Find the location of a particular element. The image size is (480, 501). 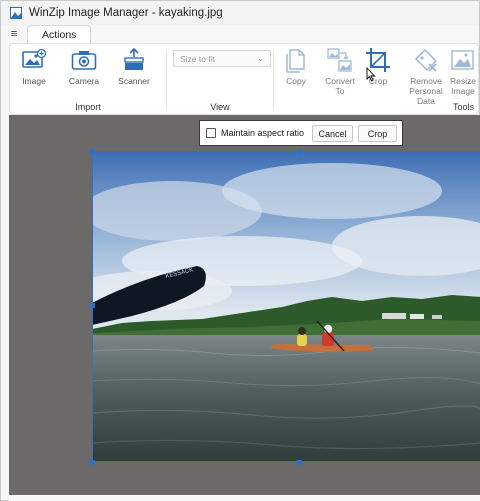

scanner-button-label: Scanner is located at coordinates (134, 81).